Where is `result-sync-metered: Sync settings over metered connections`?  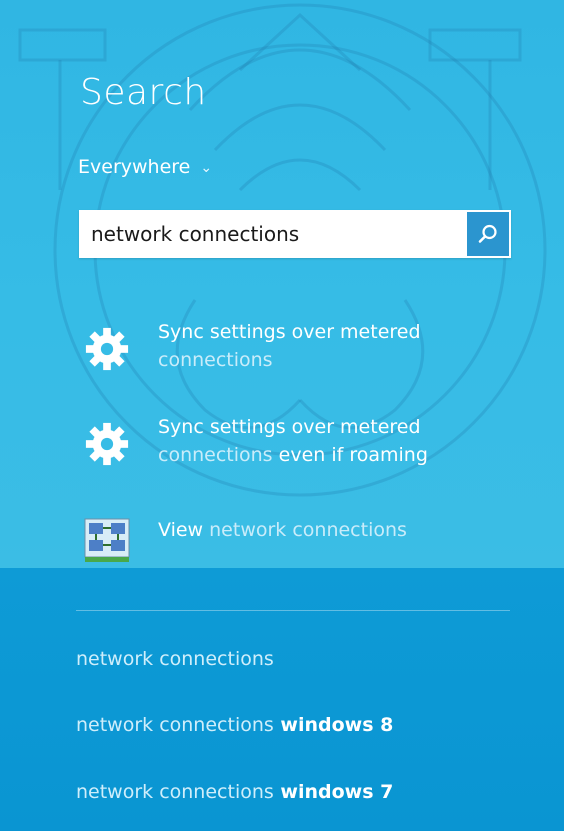 result-sync-metered: Sync settings over metered connections is located at coordinates (296, 349).